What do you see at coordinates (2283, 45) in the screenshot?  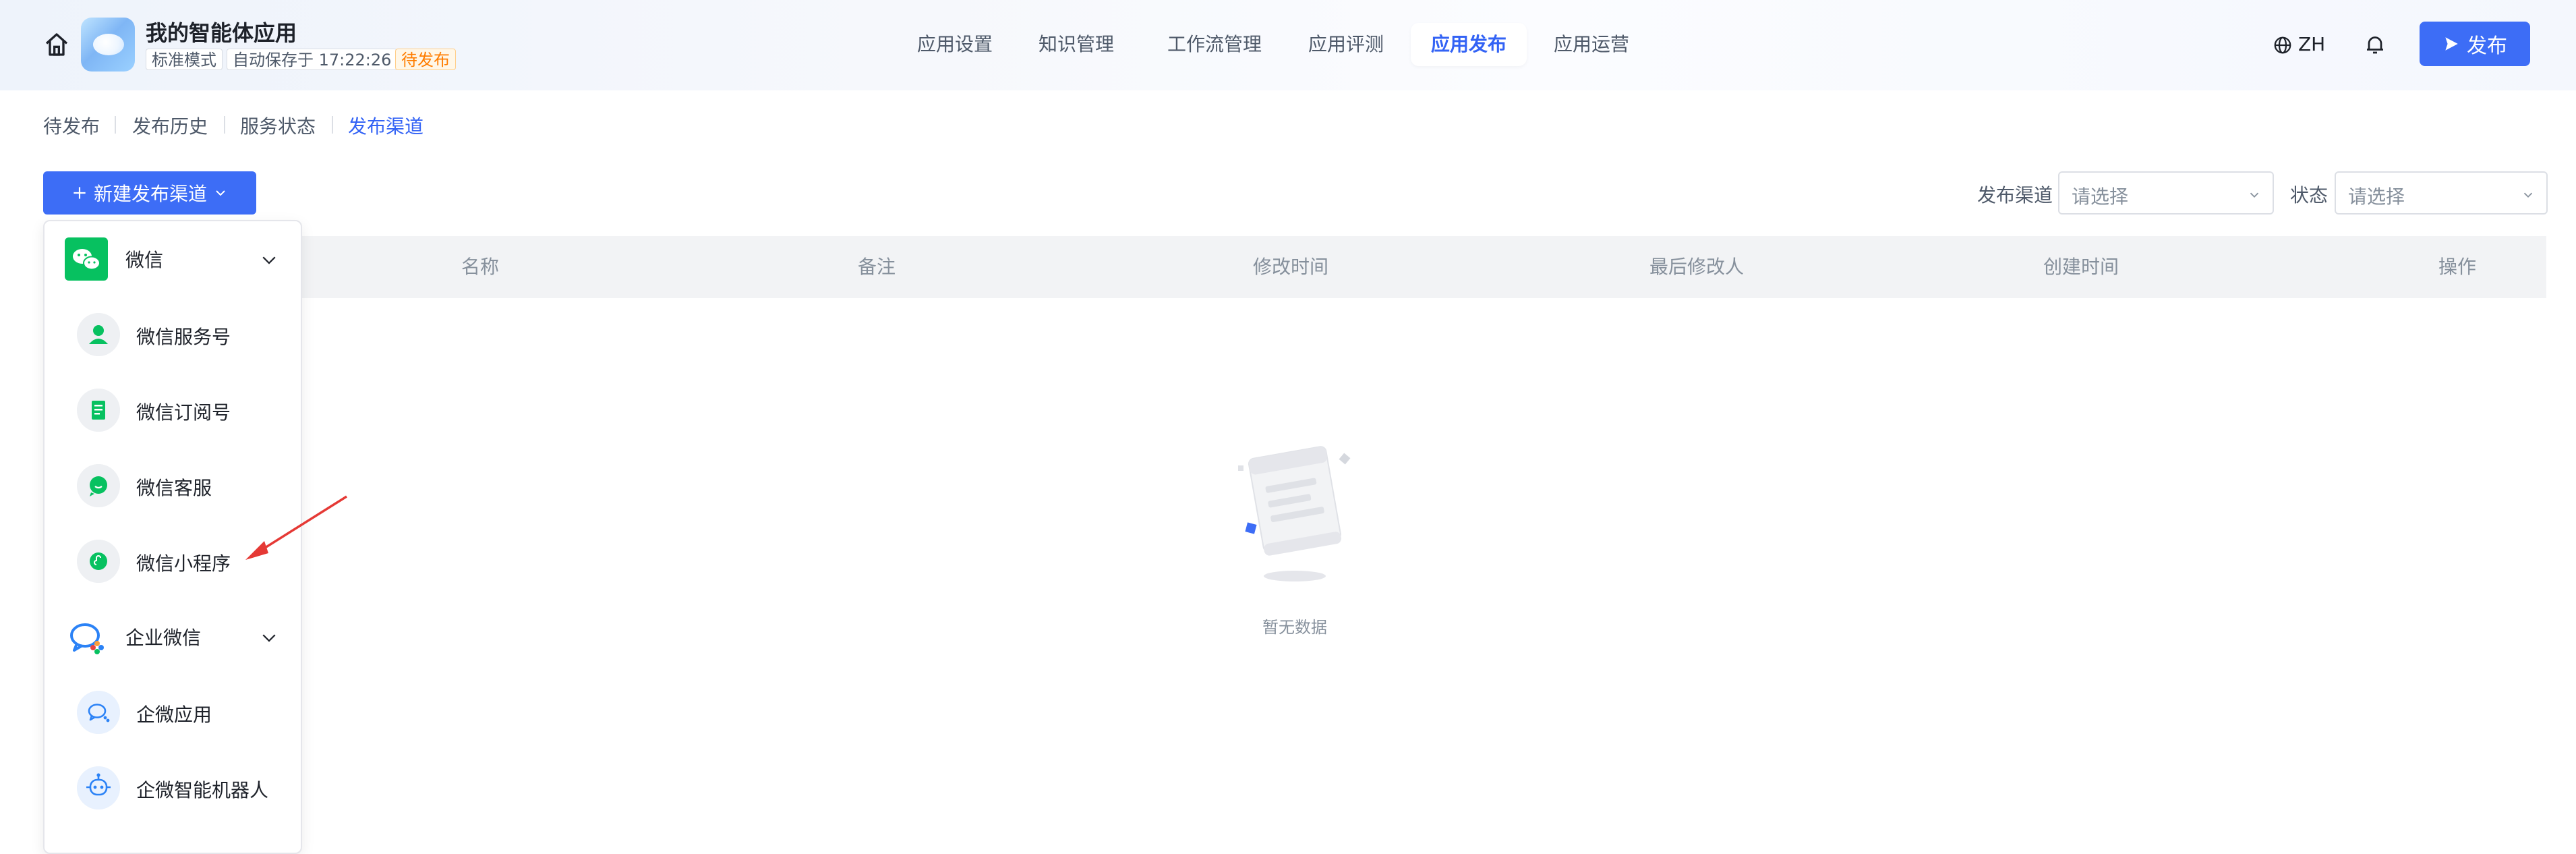 I see `globe-icon` at bounding box center [2283, 45].